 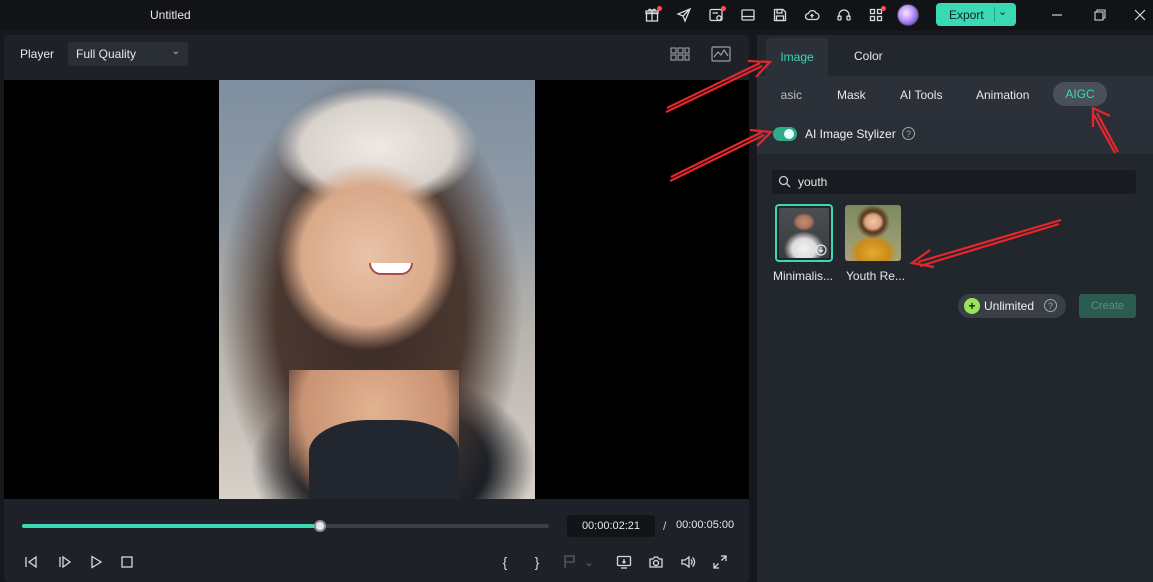 What do you see at coordinates (789, 134) in the screenshot?
I see `toggle-knob` at bounding box center [789, 134].